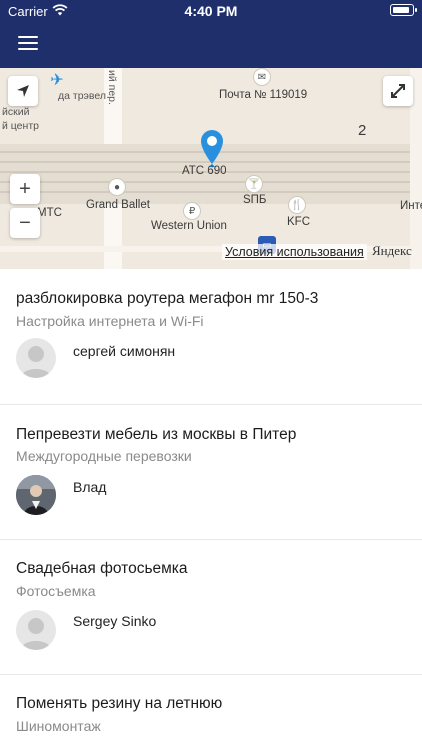 The width and height of the screenshot is (422, 750). Describe the element at coordinates (400, 9) in the screenshot. I see `battery-fill` at that location.